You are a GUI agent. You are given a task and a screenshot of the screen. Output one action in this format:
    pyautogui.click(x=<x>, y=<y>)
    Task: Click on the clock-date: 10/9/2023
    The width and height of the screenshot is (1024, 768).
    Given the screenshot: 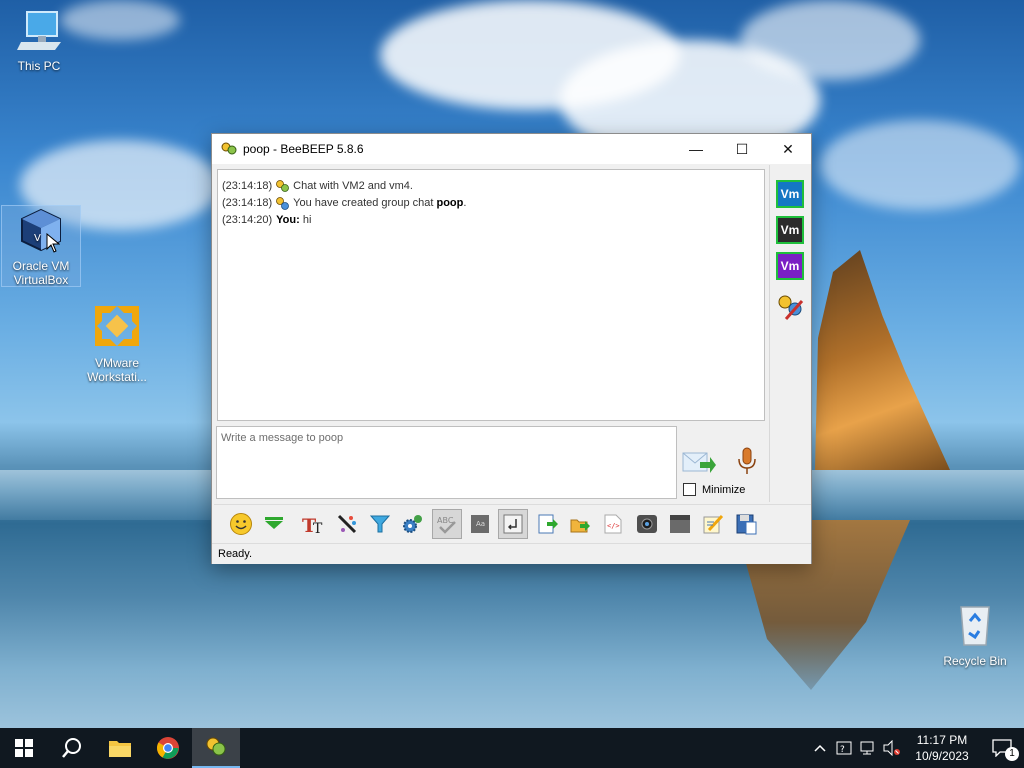 What is the action you would take?
    pyautogui.click(x=942, y=756)
    